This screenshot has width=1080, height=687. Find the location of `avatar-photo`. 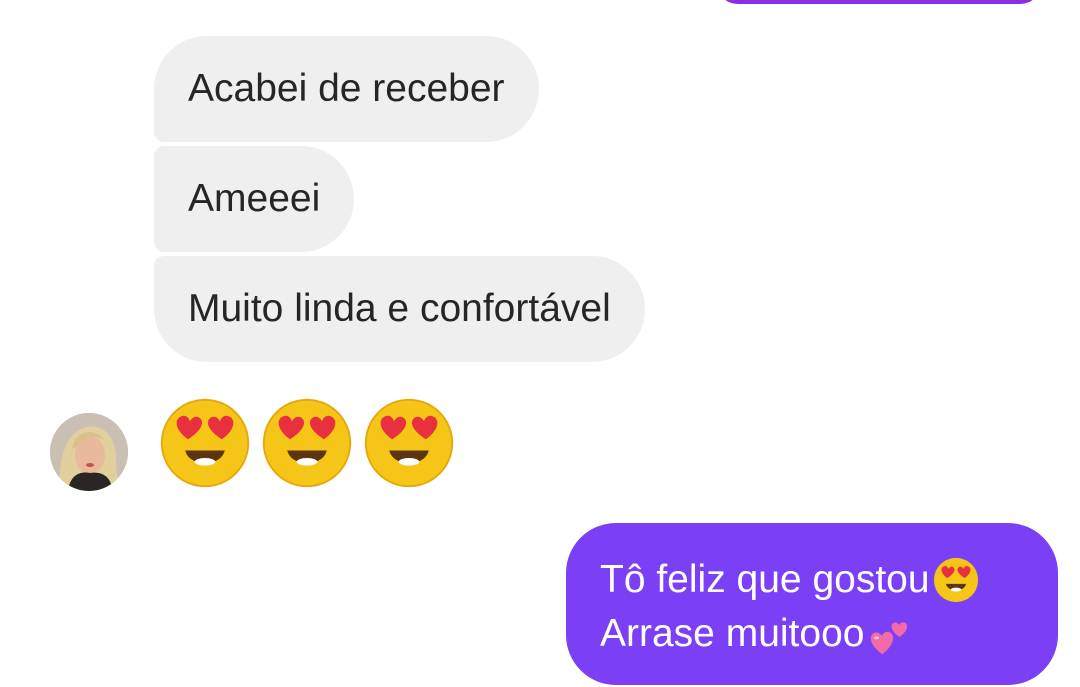

avatar-photo is located at coordinates (89, 452).